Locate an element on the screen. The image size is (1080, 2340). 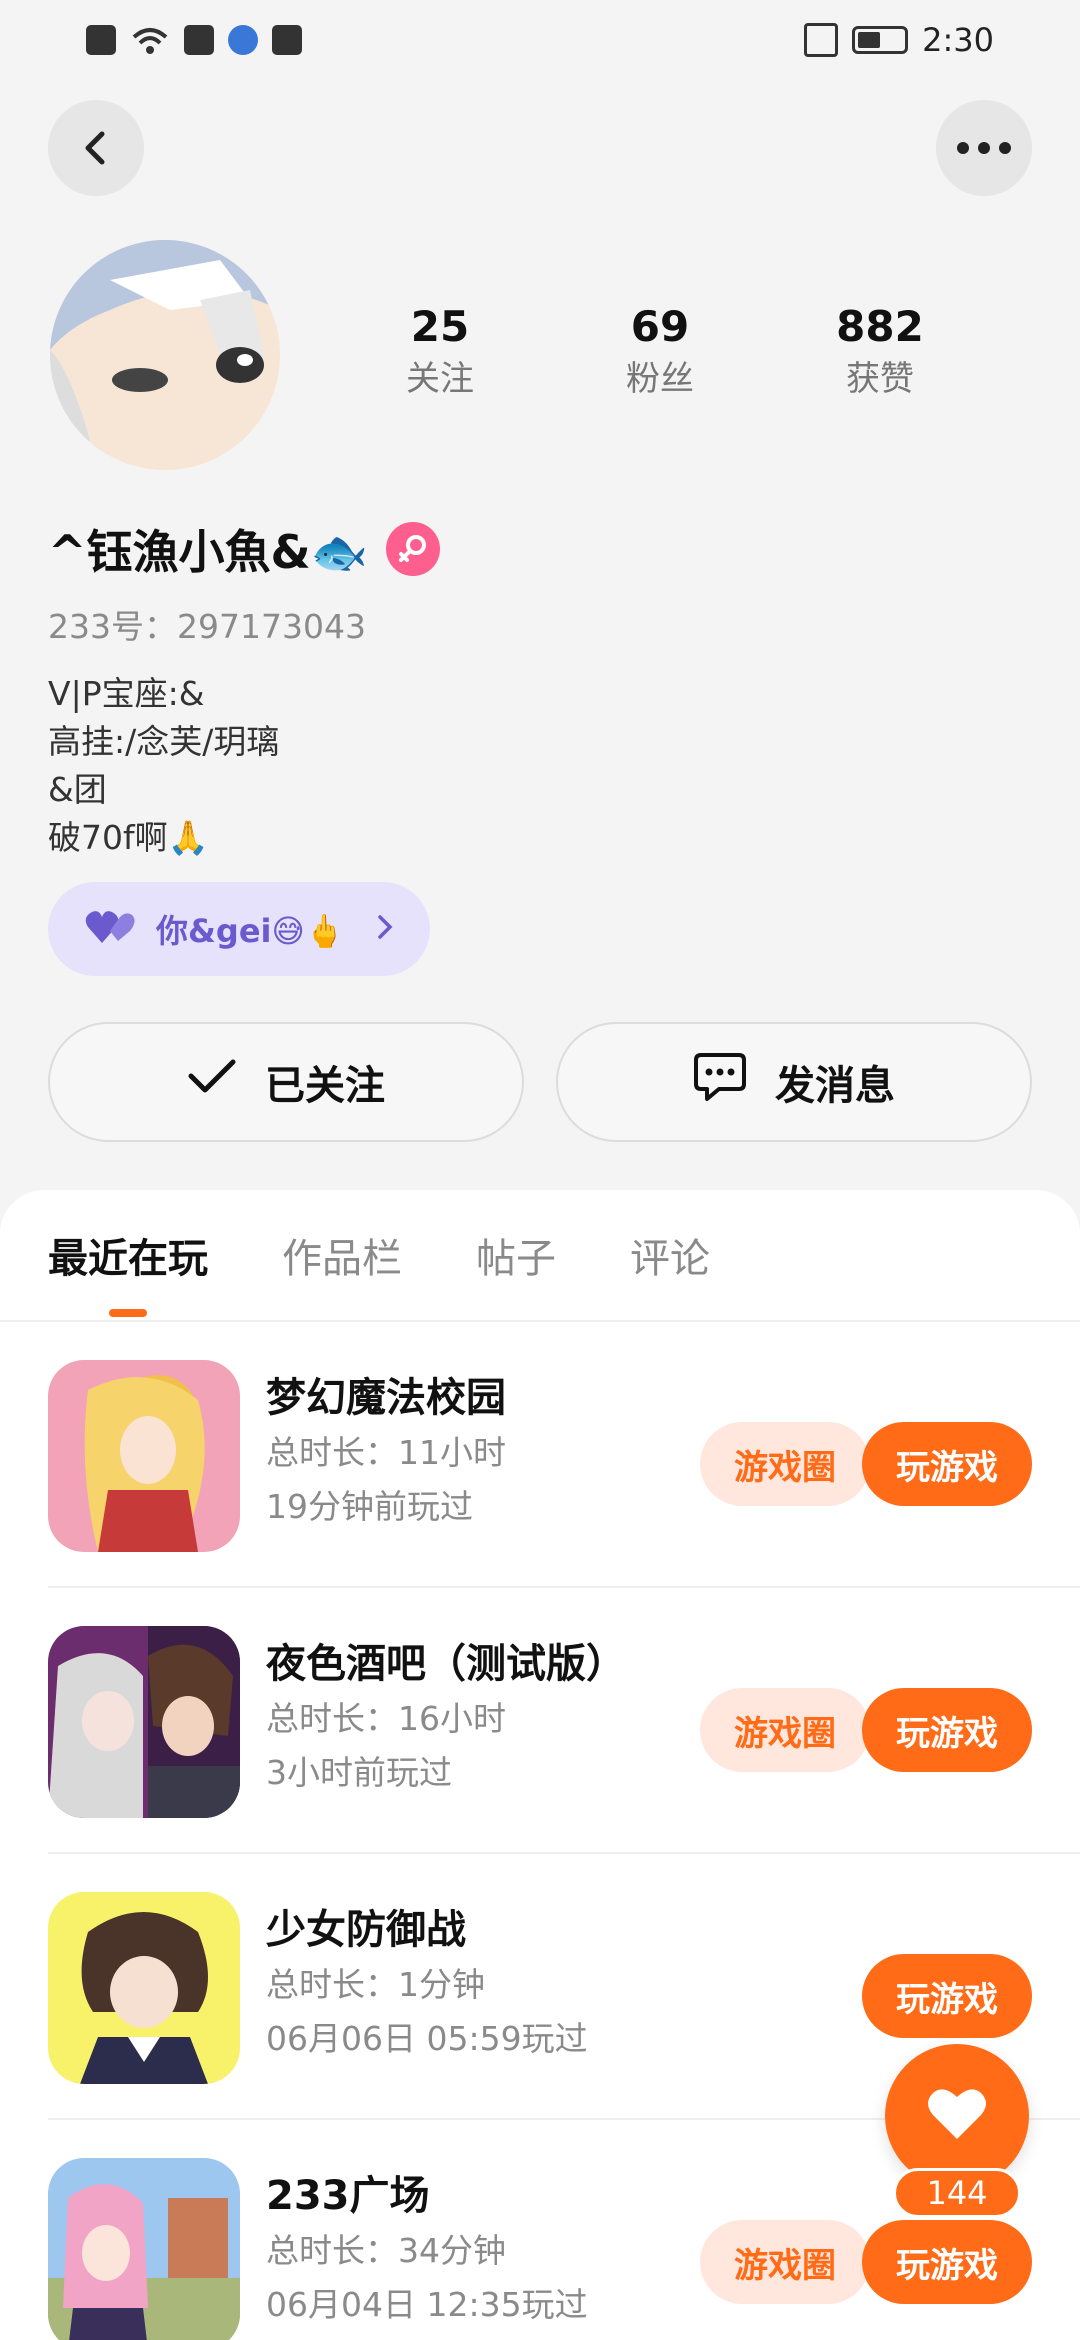
stat-followers: 69 粉丝 is located at coordinates (660, 352).